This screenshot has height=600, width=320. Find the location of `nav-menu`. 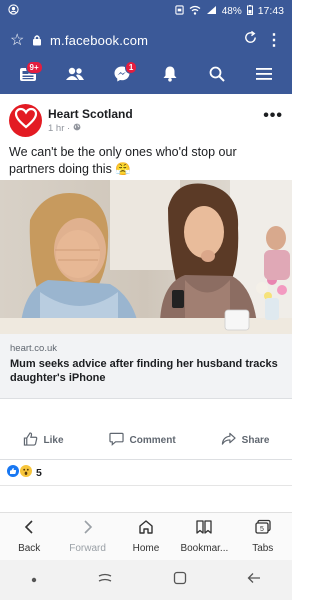

nav-menu is located at coordinates (264, 76).